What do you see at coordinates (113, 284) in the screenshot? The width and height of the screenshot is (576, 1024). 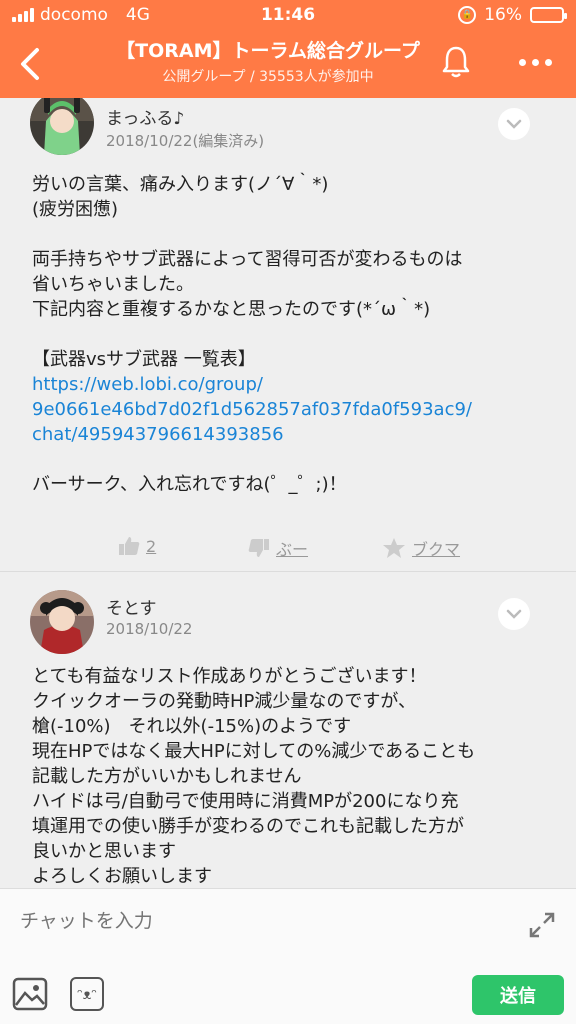 I see `post-line: 省いちゃいました。` at bounding box center [113, 284].